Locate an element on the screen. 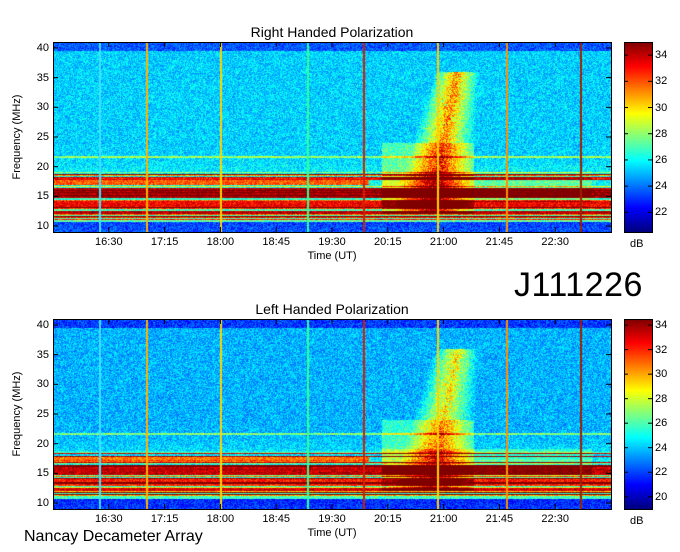  bottom-x-tick-label: 19:30 is located at coordinates (332, 519).